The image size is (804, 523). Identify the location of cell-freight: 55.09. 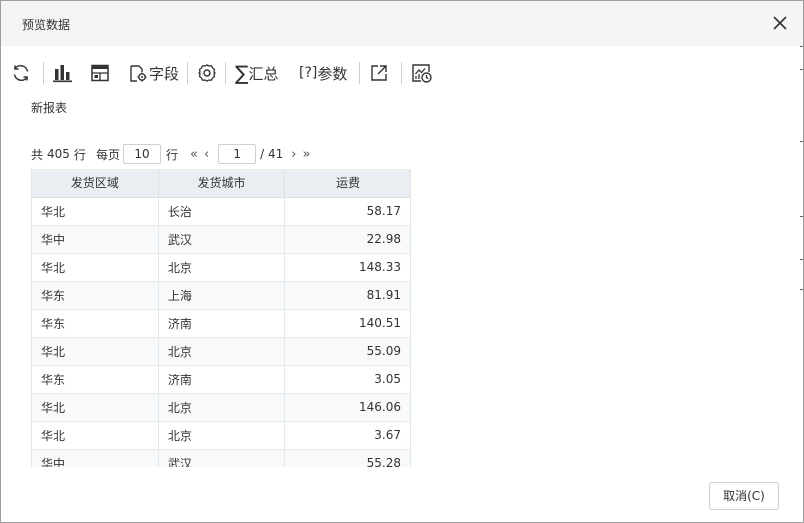
(347, 351).